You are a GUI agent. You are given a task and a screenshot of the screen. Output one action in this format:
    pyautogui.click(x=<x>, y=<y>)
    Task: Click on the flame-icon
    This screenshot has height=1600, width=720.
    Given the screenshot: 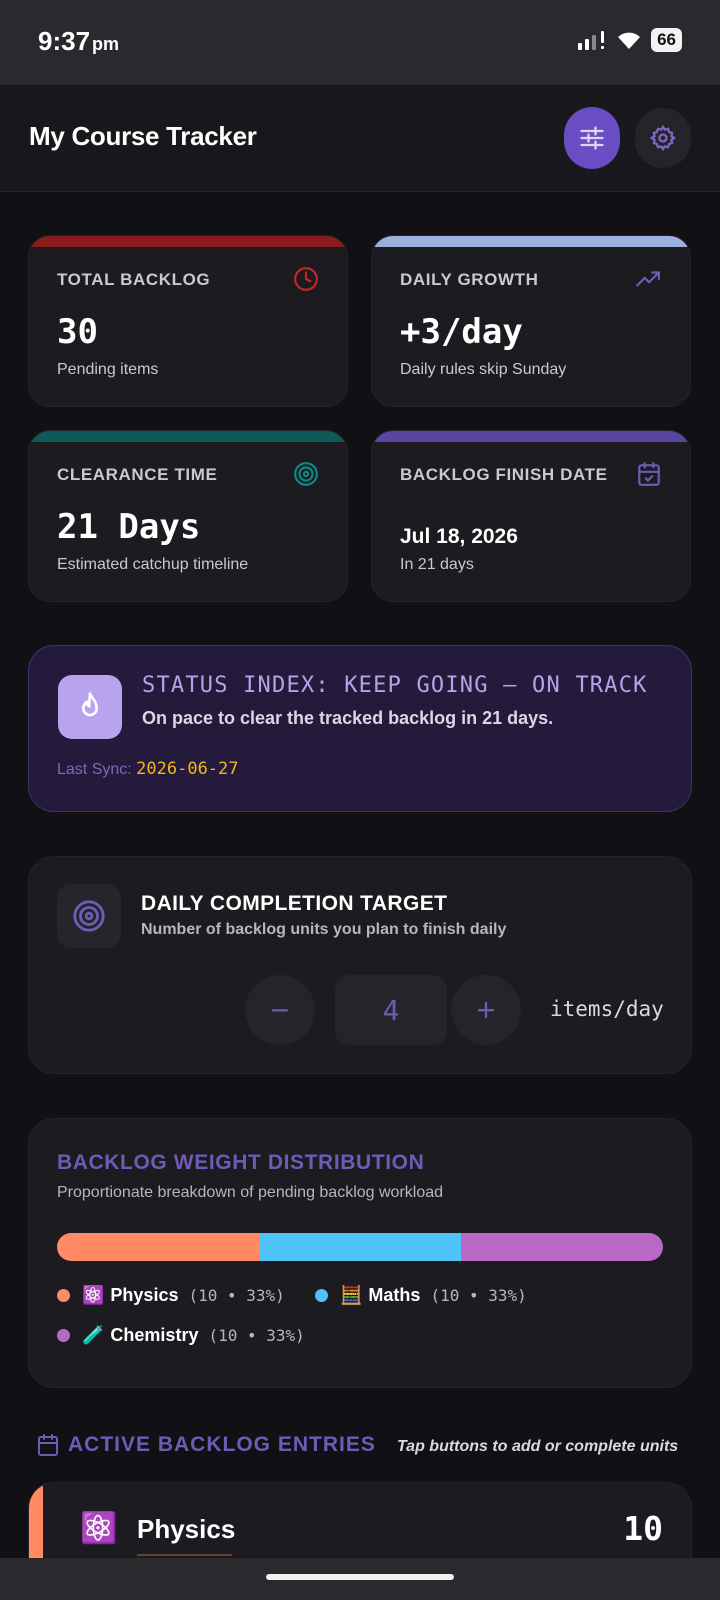 What is the action you would take?
    pyautogui.click(x=90, y=704)
    